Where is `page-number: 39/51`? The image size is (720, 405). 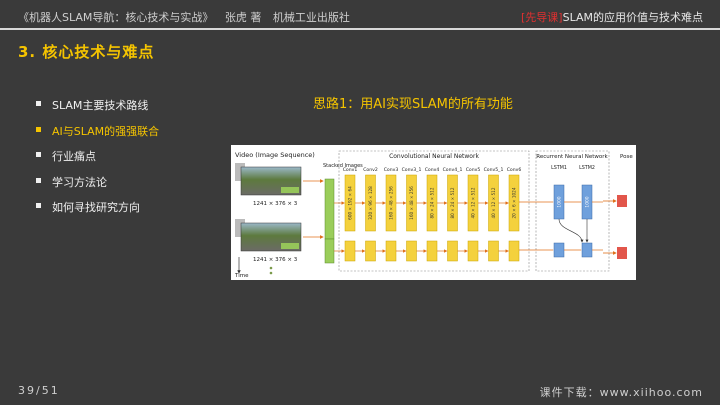 page-number: 39/51 is located at coordinates (39, 390).